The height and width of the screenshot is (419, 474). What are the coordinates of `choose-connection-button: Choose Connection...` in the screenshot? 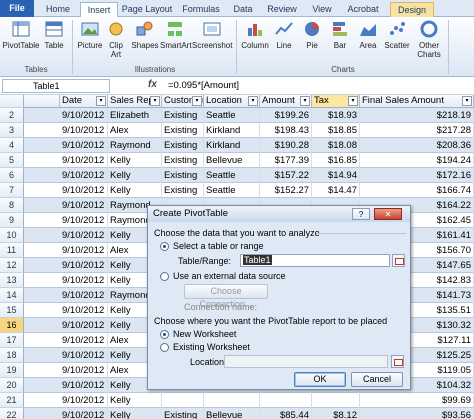 It's located at (226, 296).